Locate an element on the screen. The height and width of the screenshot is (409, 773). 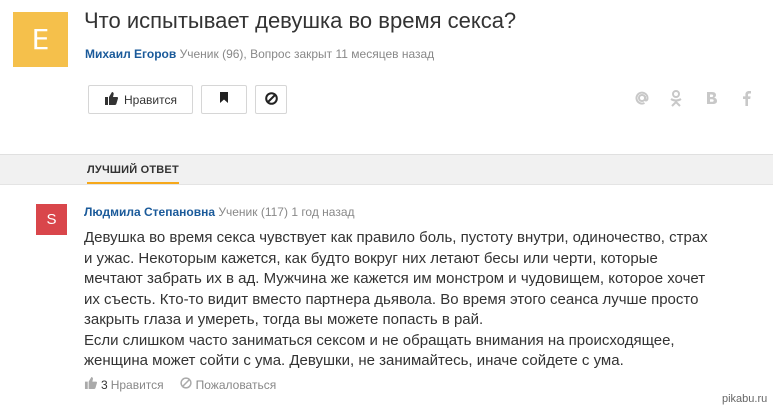
watermark: pikabu.ru is located at coordinates (745, 399).